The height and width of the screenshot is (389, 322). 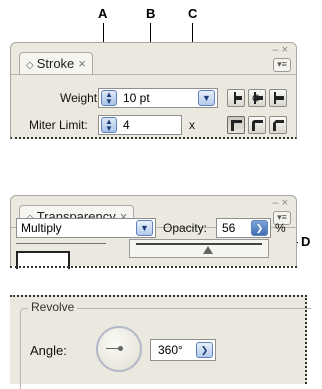 I want to click on miter-join-icon, so click(x=236, y=125).